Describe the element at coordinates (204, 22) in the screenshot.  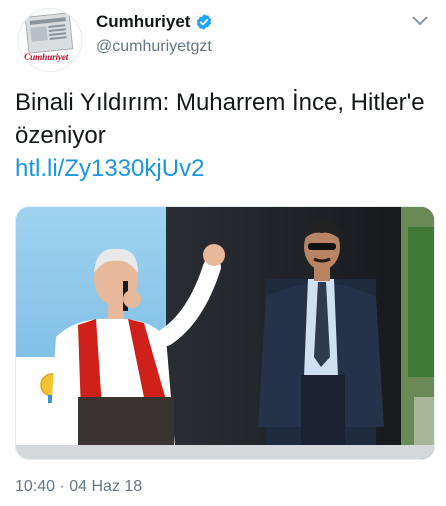
I see `verified-badge-icon` at that location.